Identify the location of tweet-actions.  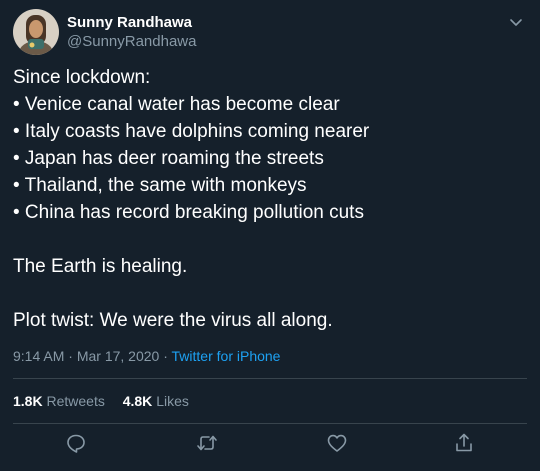
(270, 445).